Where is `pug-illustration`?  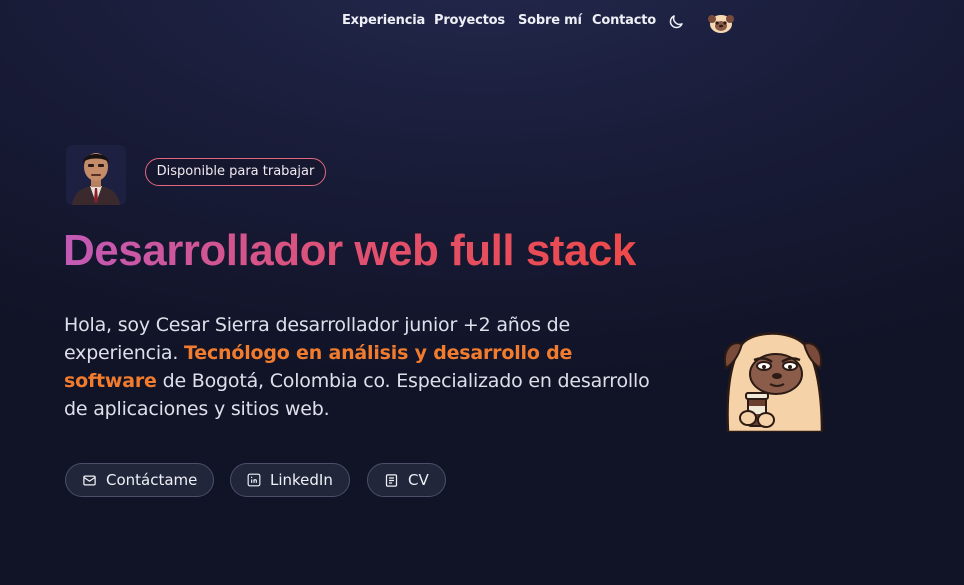
pug-illustration is located at coordinates (774, 382).